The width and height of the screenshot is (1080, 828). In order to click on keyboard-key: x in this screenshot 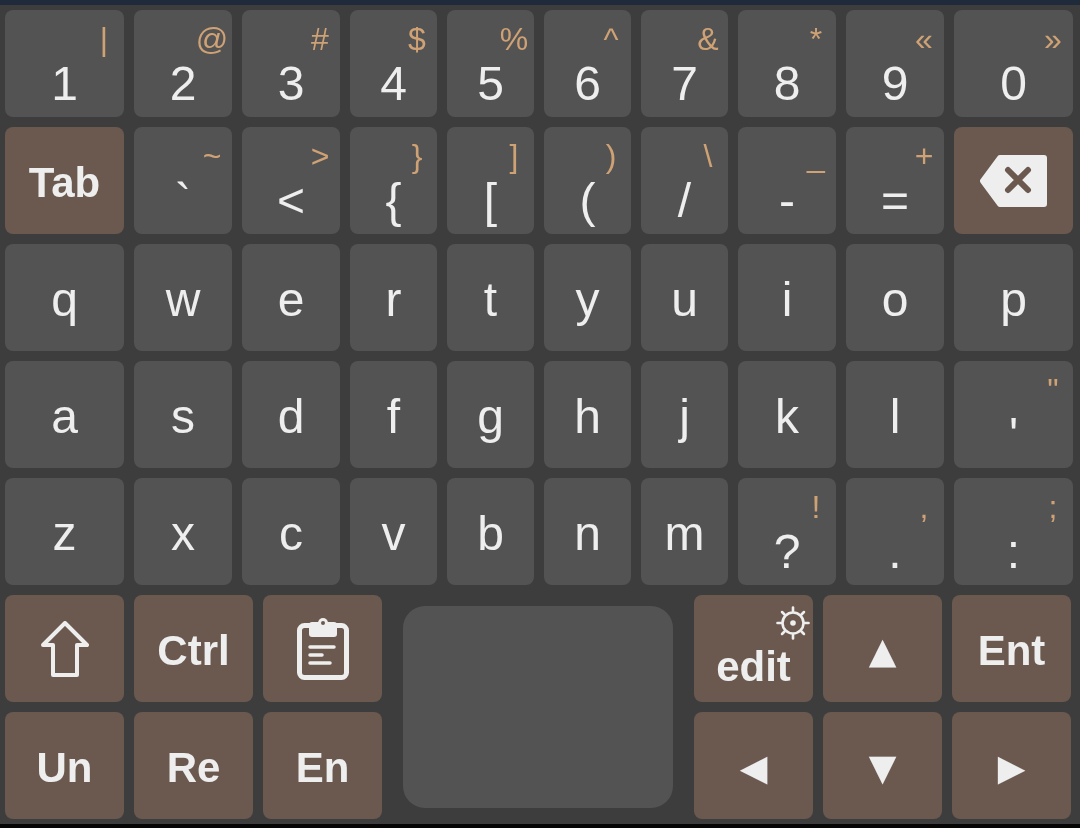, I will do `click(183, 531)`.